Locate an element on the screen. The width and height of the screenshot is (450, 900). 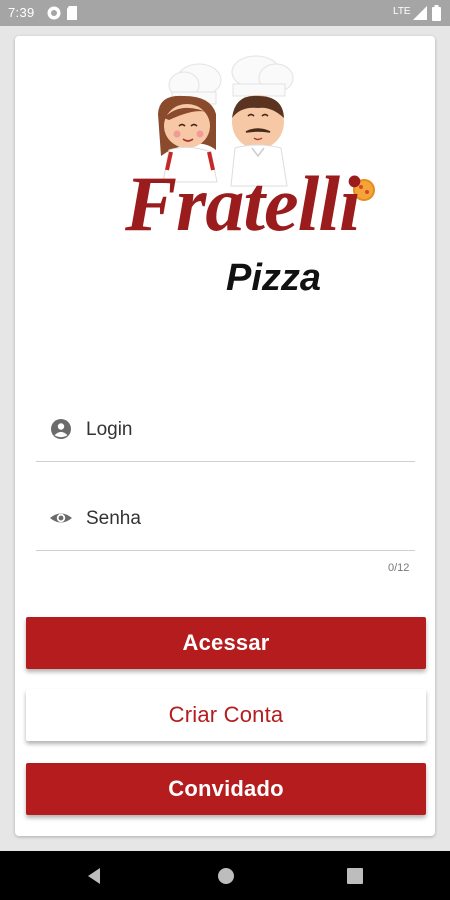
password-field: Senha is located at coordinates (225, 516).